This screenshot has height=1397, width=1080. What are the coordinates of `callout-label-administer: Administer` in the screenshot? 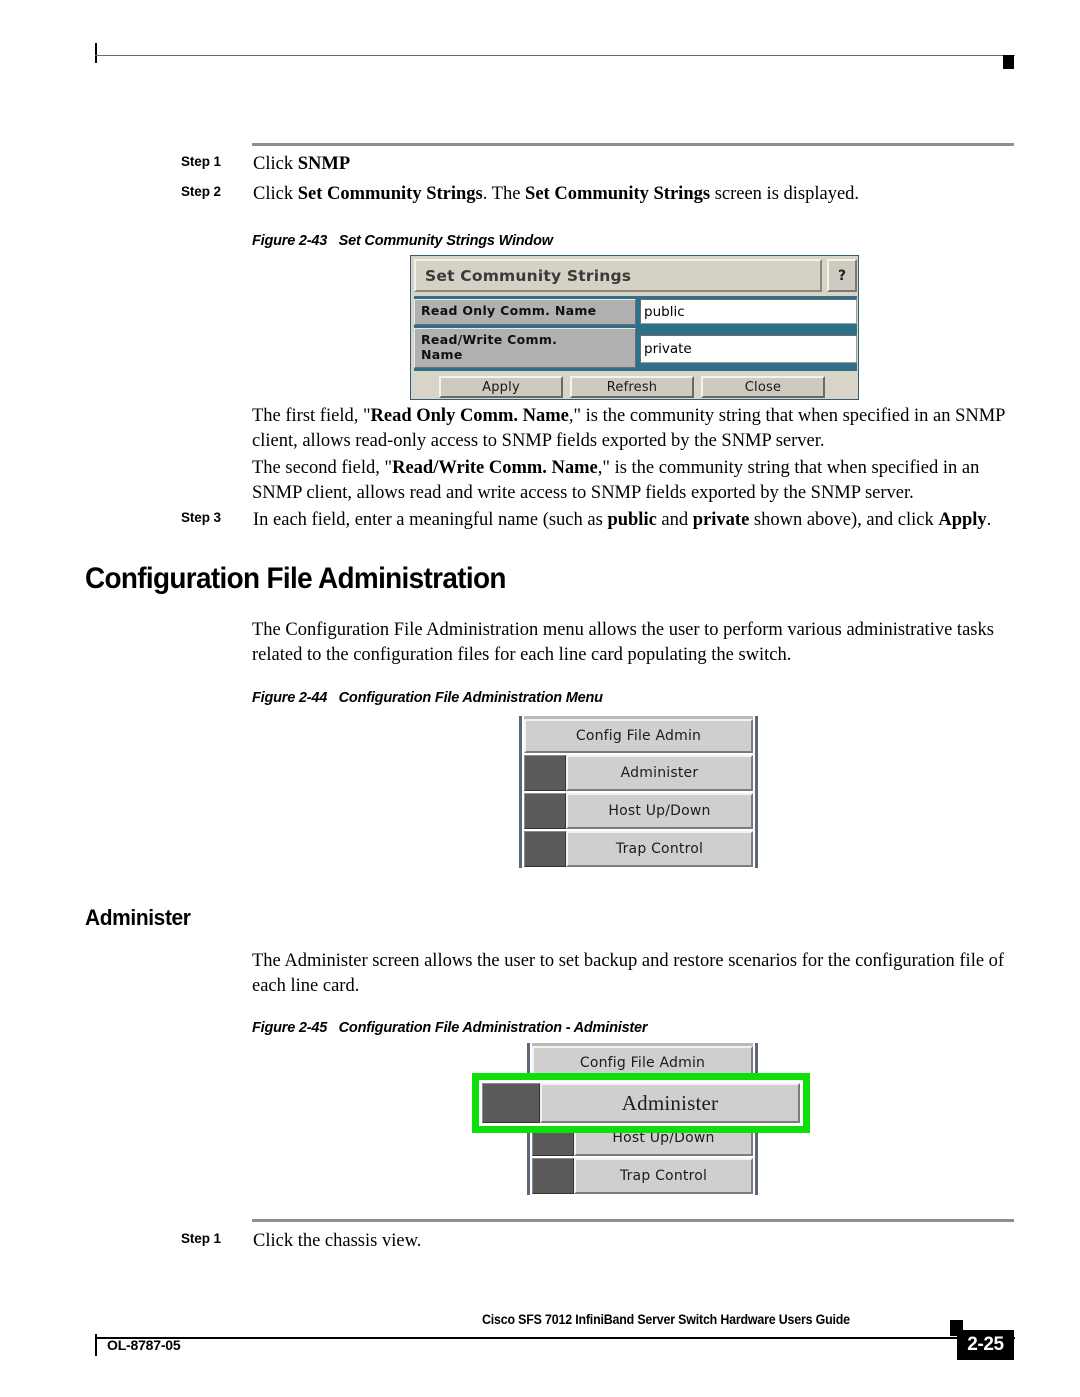 It's located at (670, 1103).